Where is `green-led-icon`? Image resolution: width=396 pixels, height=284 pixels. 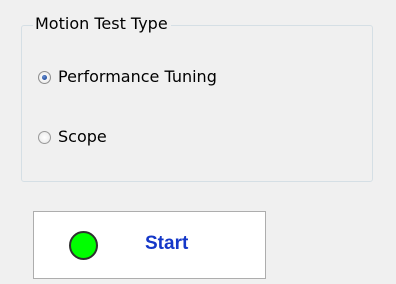 green-led-icon is located at coordinates (83, 245).